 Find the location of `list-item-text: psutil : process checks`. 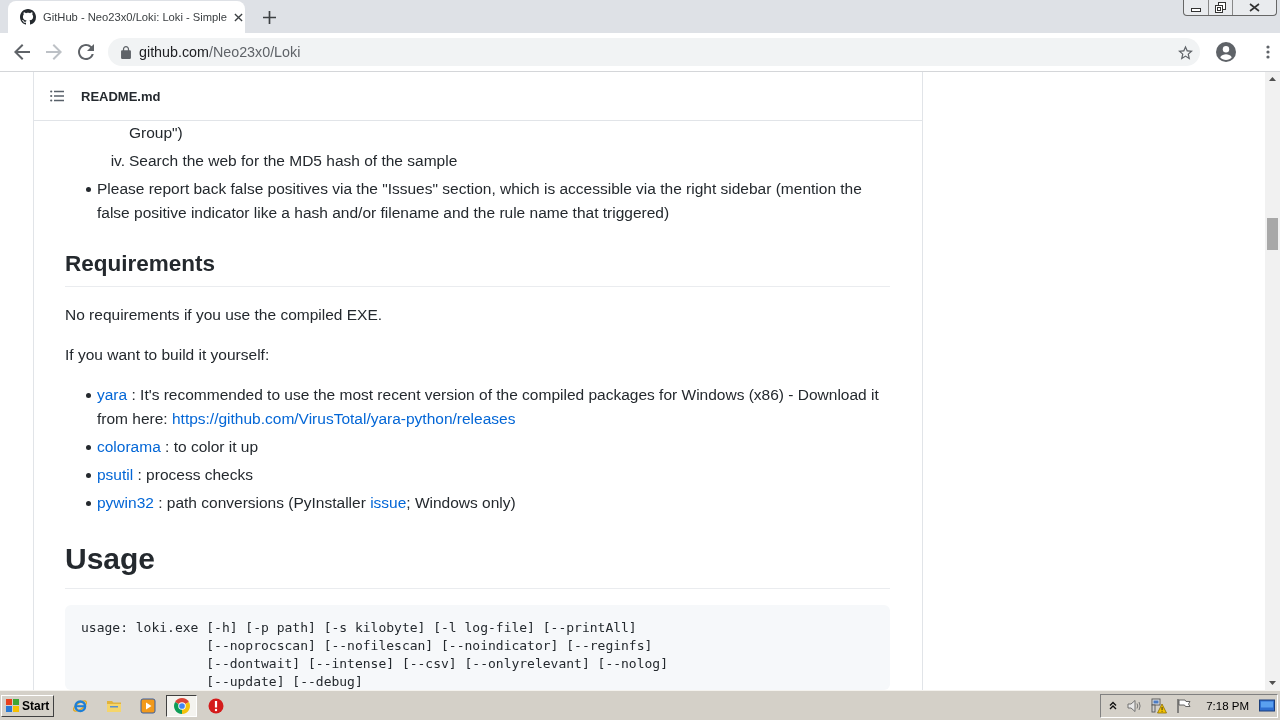

list-item-text: psutil : process checks is located at coordinates (175, 475).